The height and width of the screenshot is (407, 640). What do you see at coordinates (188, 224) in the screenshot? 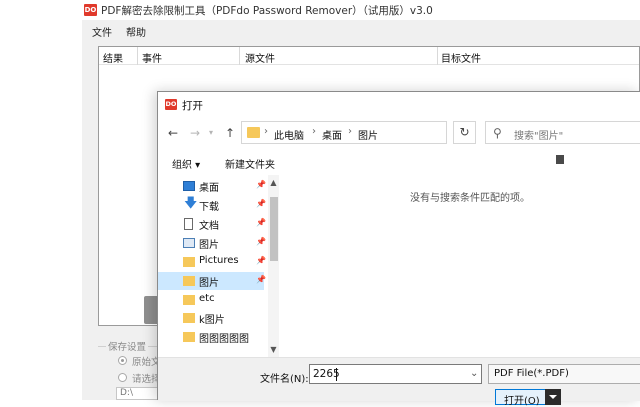
I see `document-icon` at bounding box center [188, 224].